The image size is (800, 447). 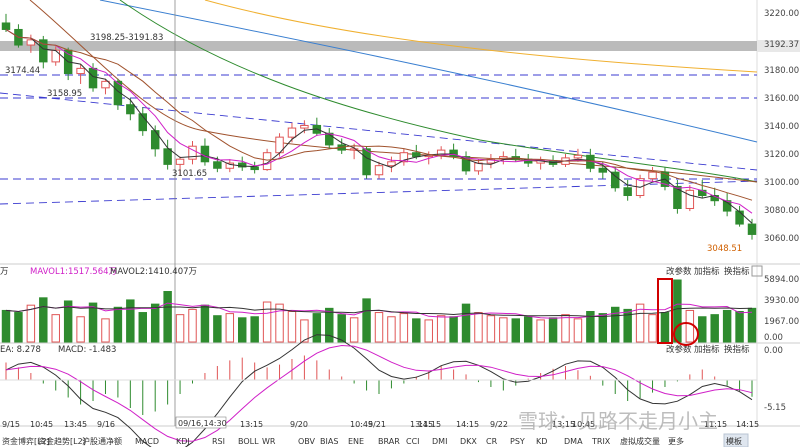 What do you see at coordinates (377, 424) in the screenshot?
I see `time-axis-label: 9/21` at bounding box center [377, 424].